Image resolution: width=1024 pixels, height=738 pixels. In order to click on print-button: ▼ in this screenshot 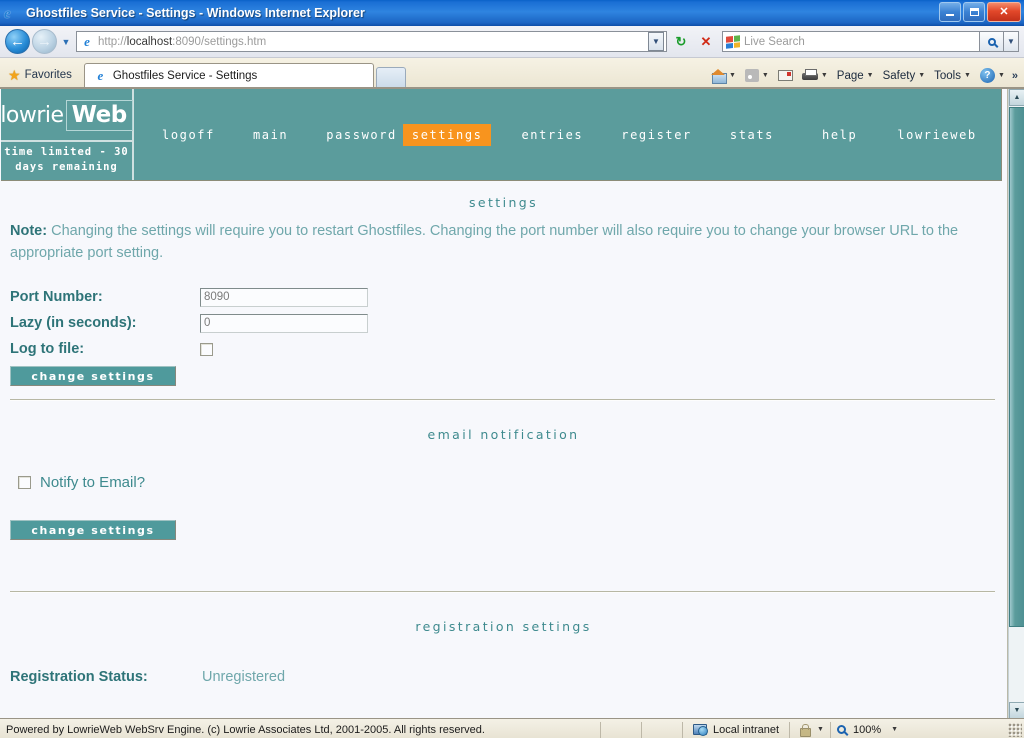, I will do `click(815, 75)`.